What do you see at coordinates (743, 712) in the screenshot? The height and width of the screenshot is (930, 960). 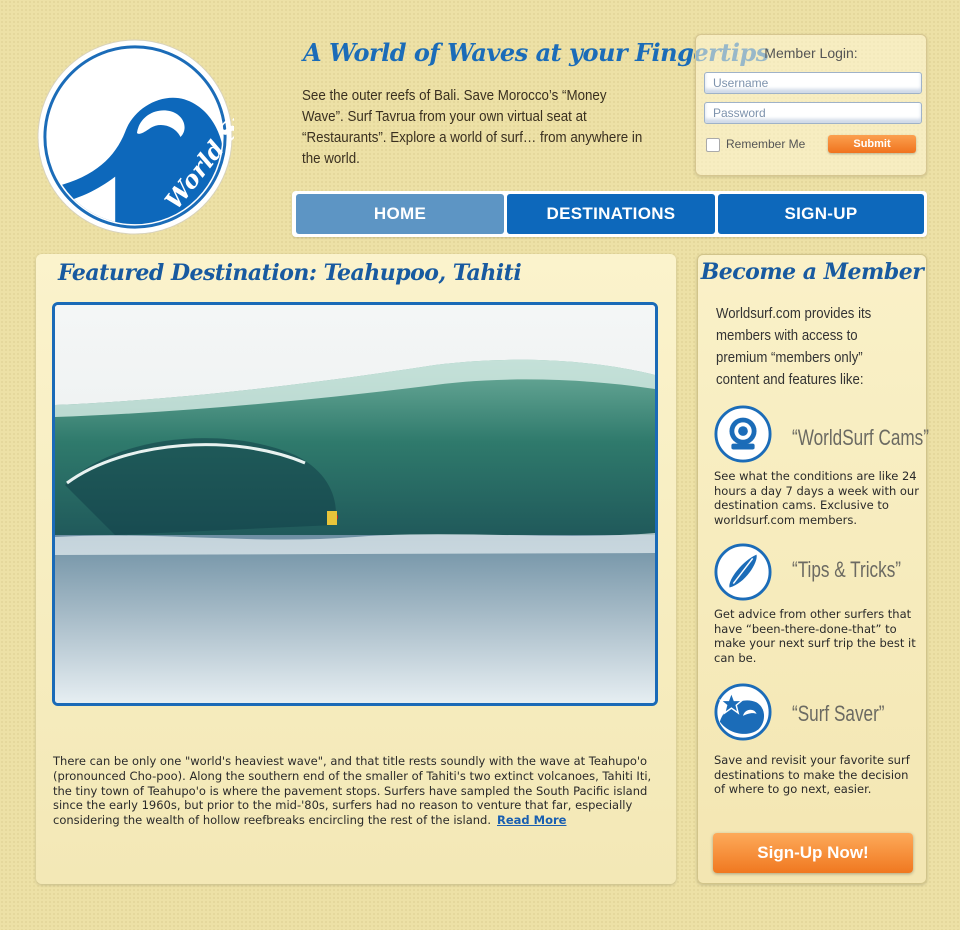 I see `star-wave-icon` at bounding box center [743, 712].